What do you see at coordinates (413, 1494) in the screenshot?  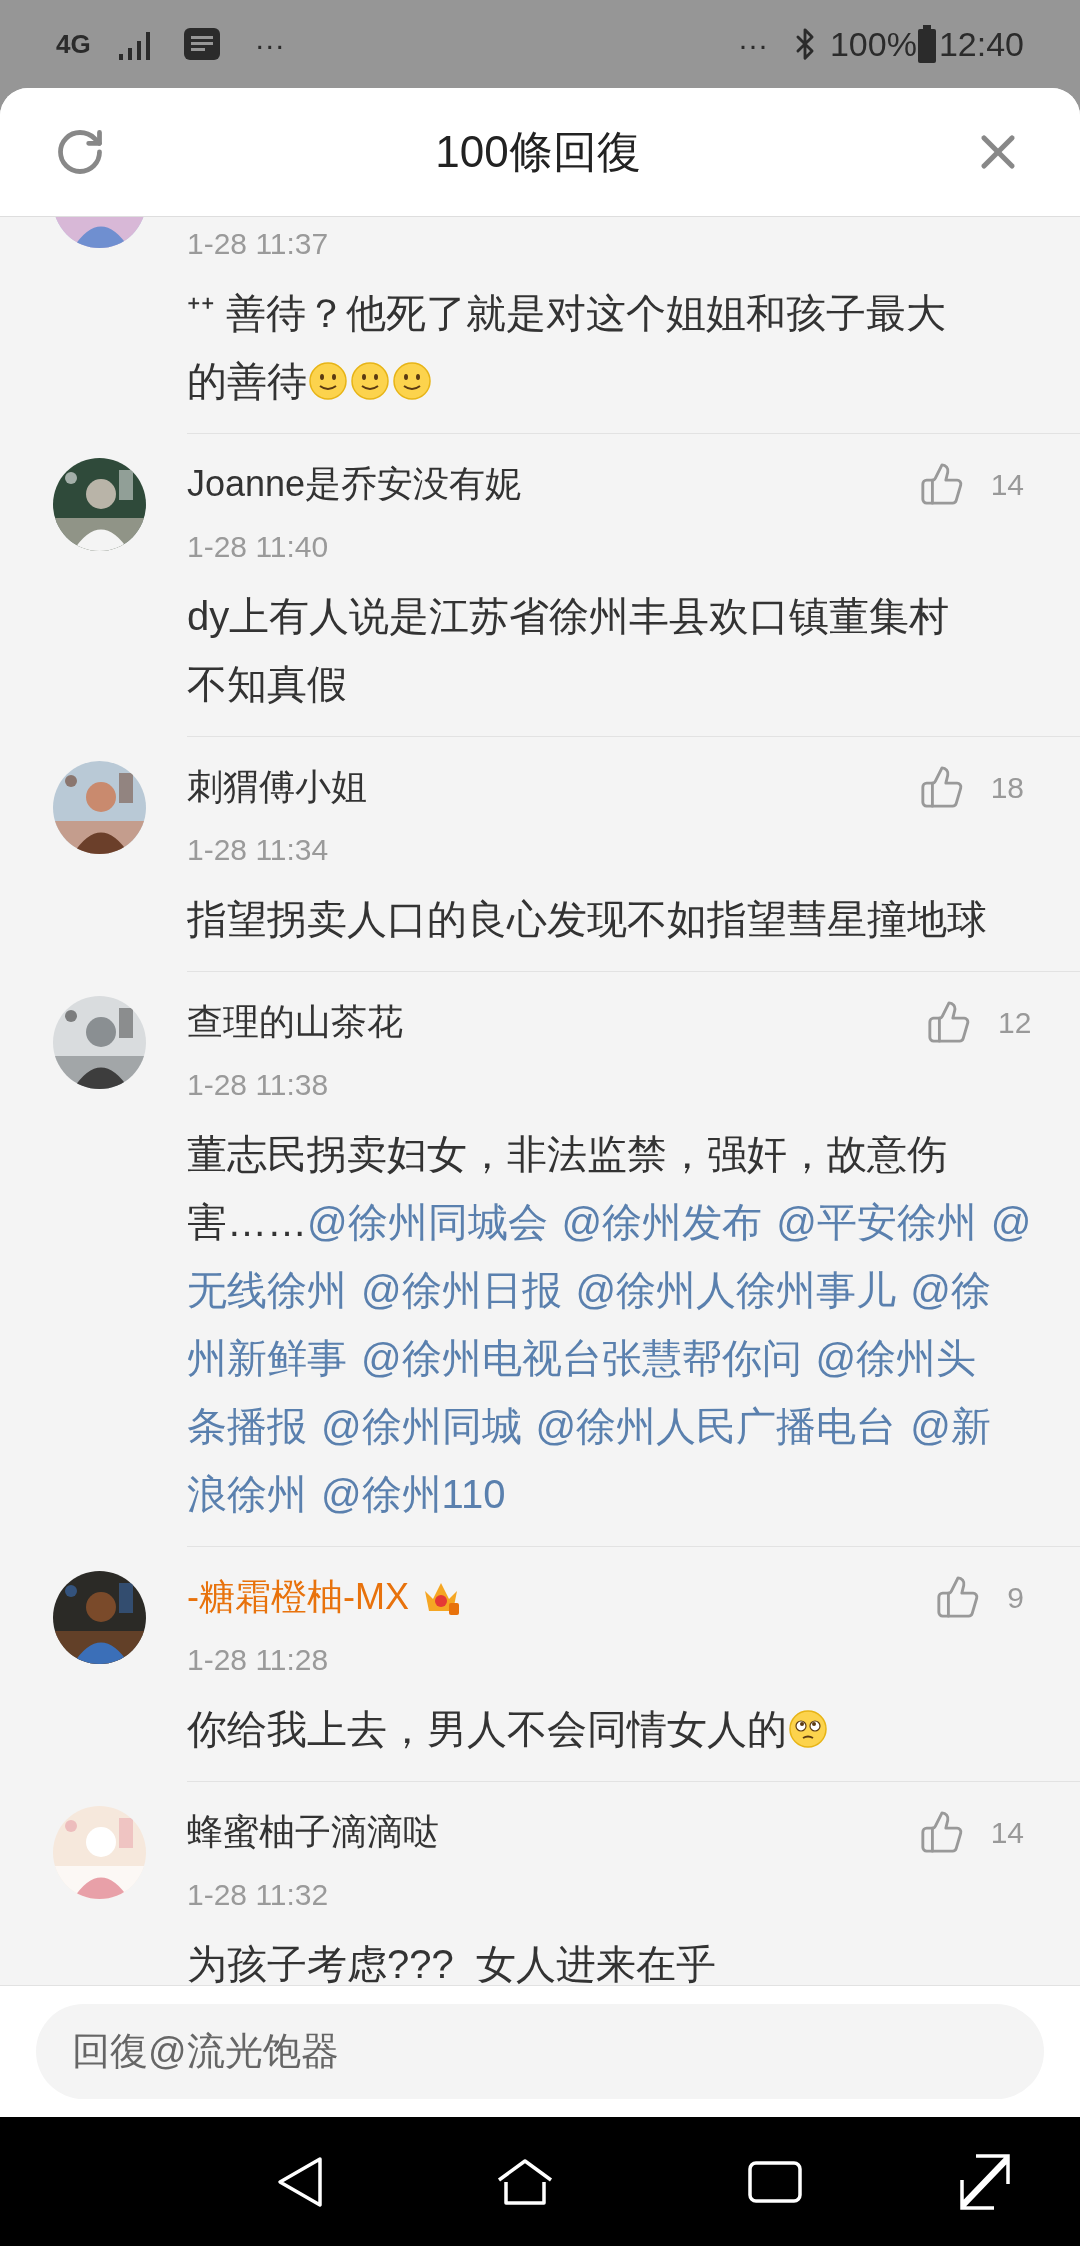 I see `mention-link: @徐州110` at bounding box center [413, 1494].